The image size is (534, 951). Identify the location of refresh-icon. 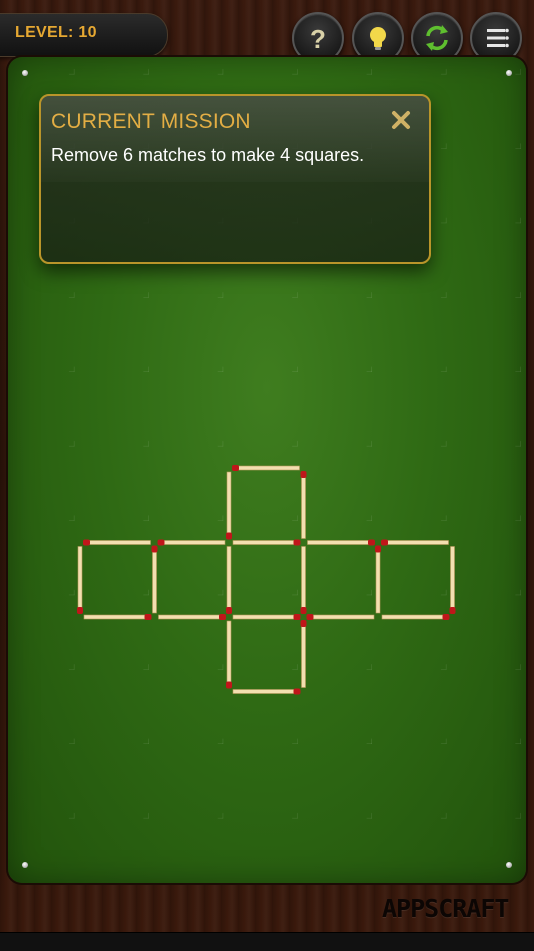
(437, 38).